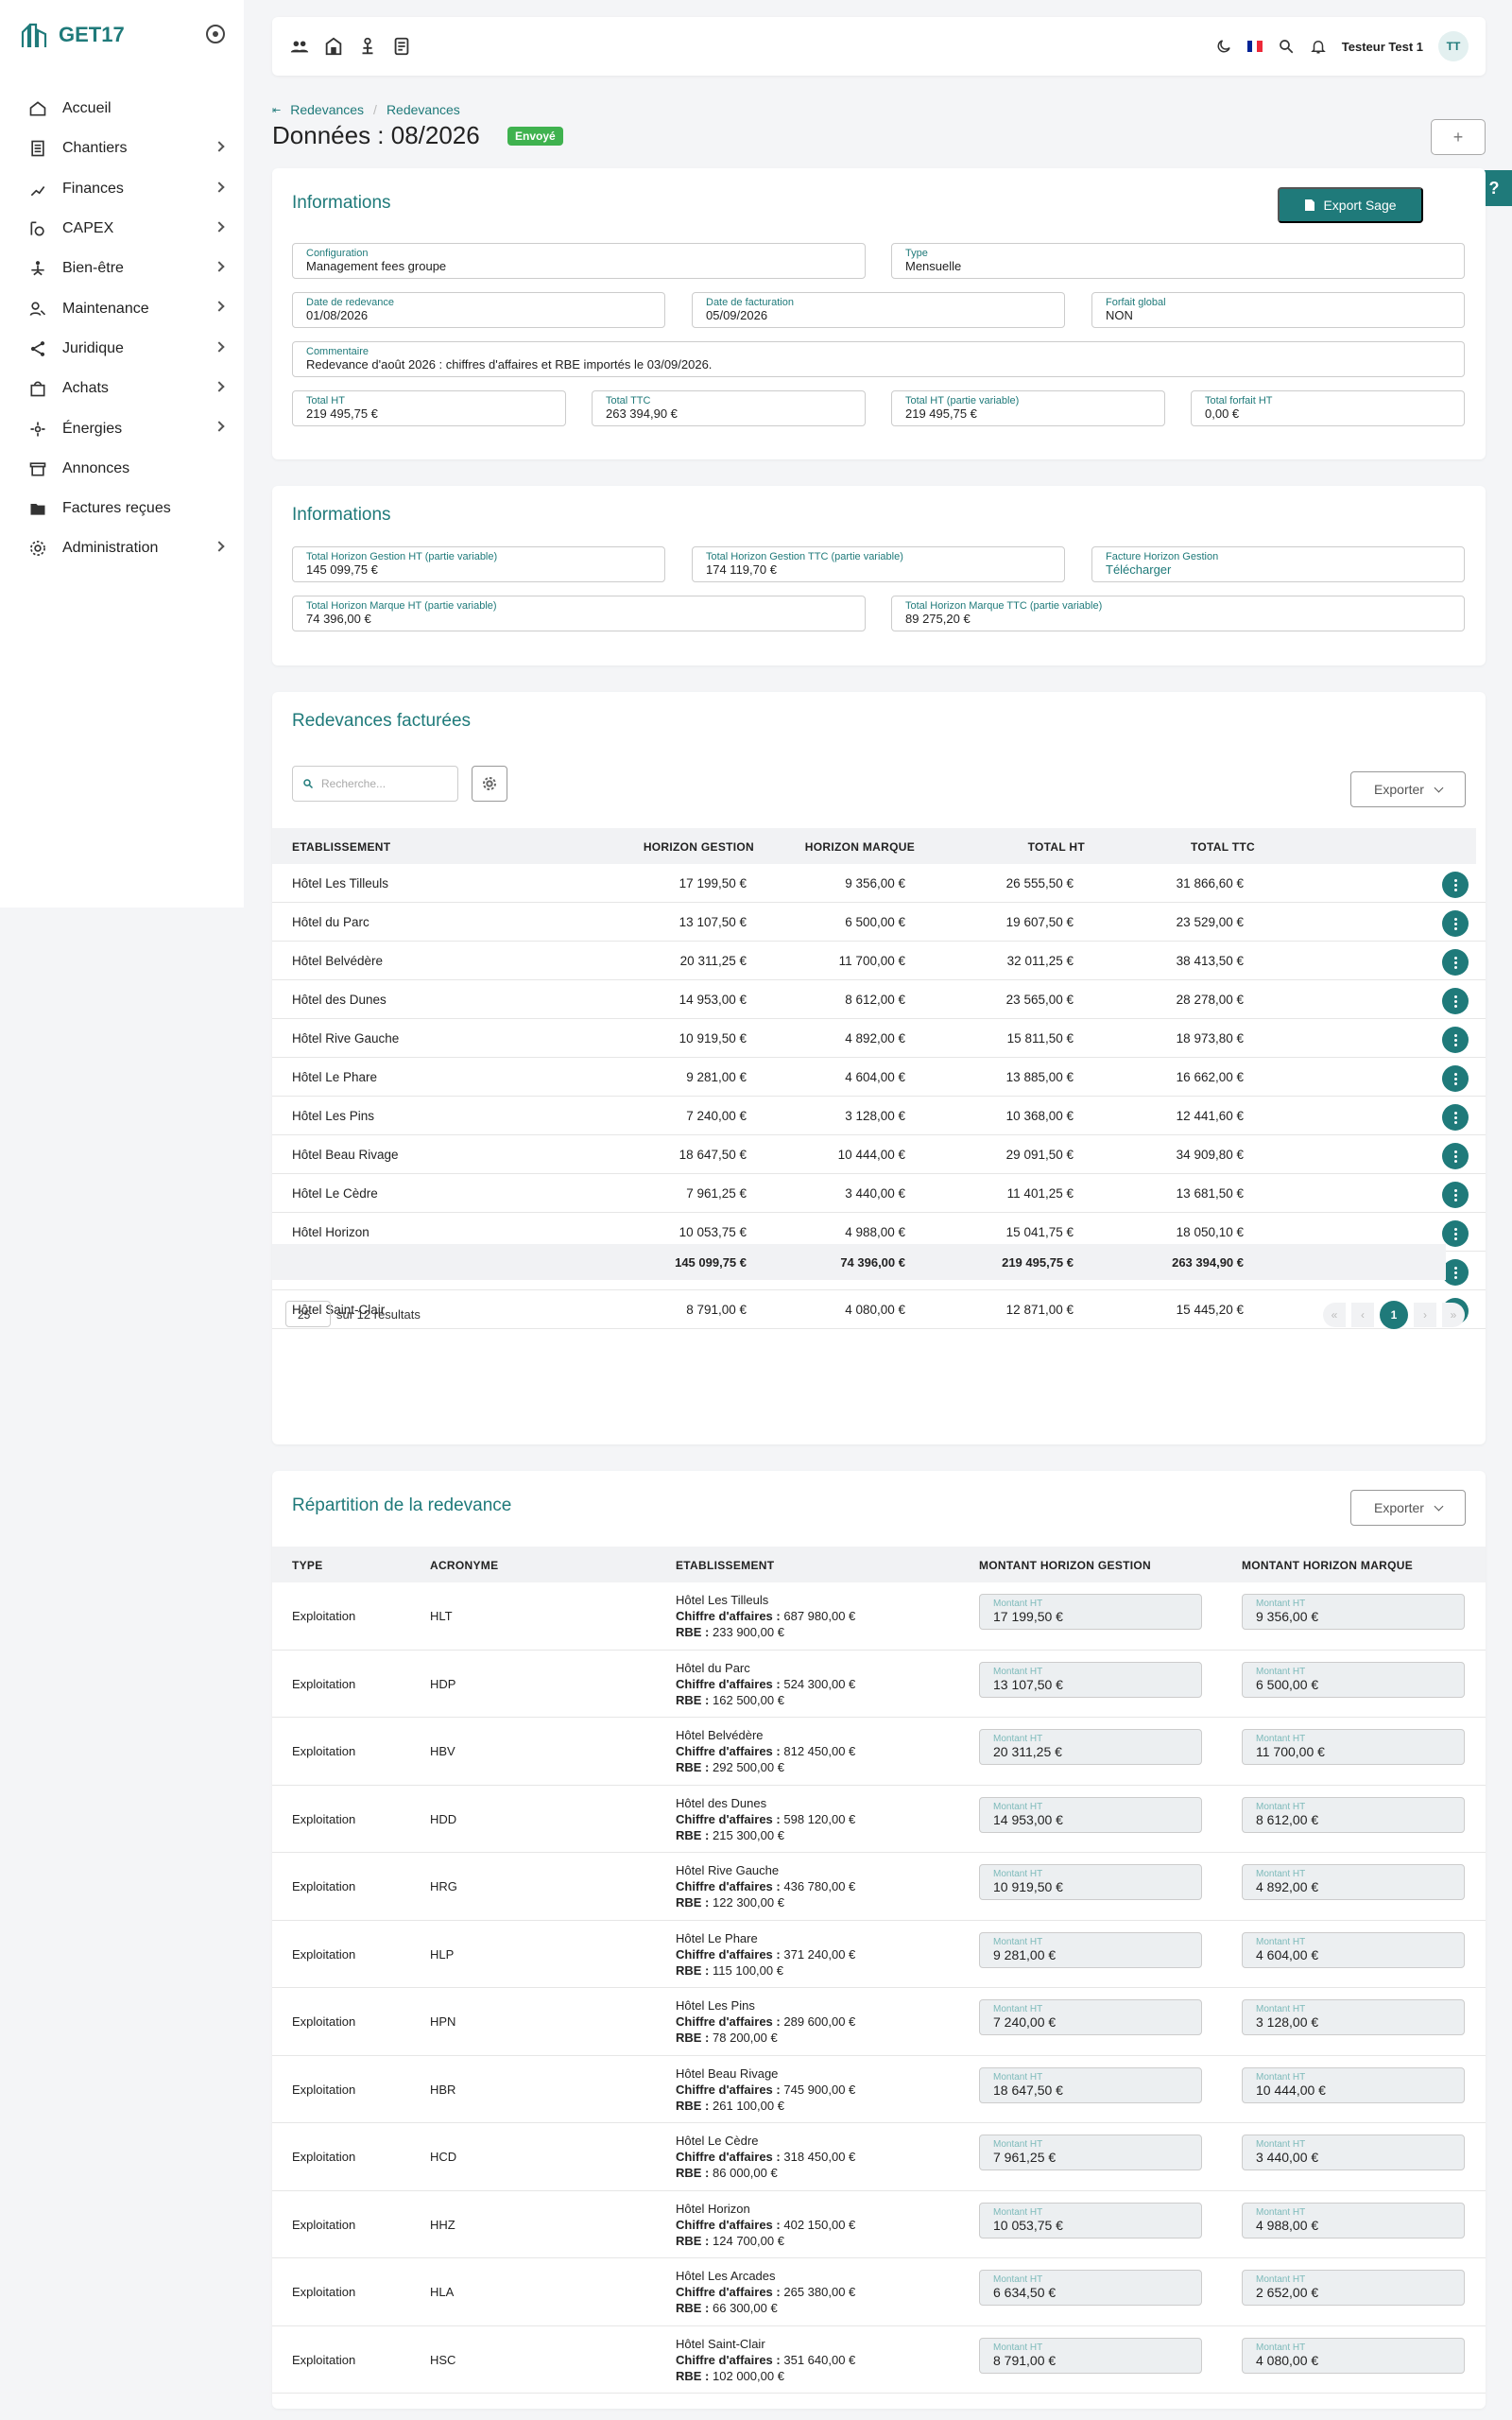 Image resolution: width=1512 pixels, height=2420 pixels. Describe the element at coordinates (276, 110) in the screenshot. I see `back-icon: ⇤` at that location.